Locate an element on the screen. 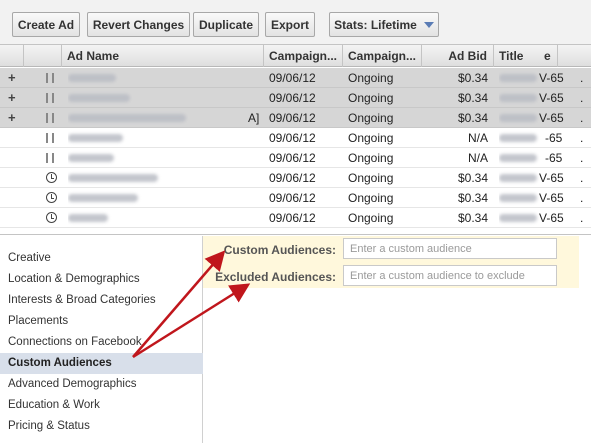 The image size is (591, 443). sidebar-item-advanced-demographics: Advanced Demographics is located at coordinates (101, 384).